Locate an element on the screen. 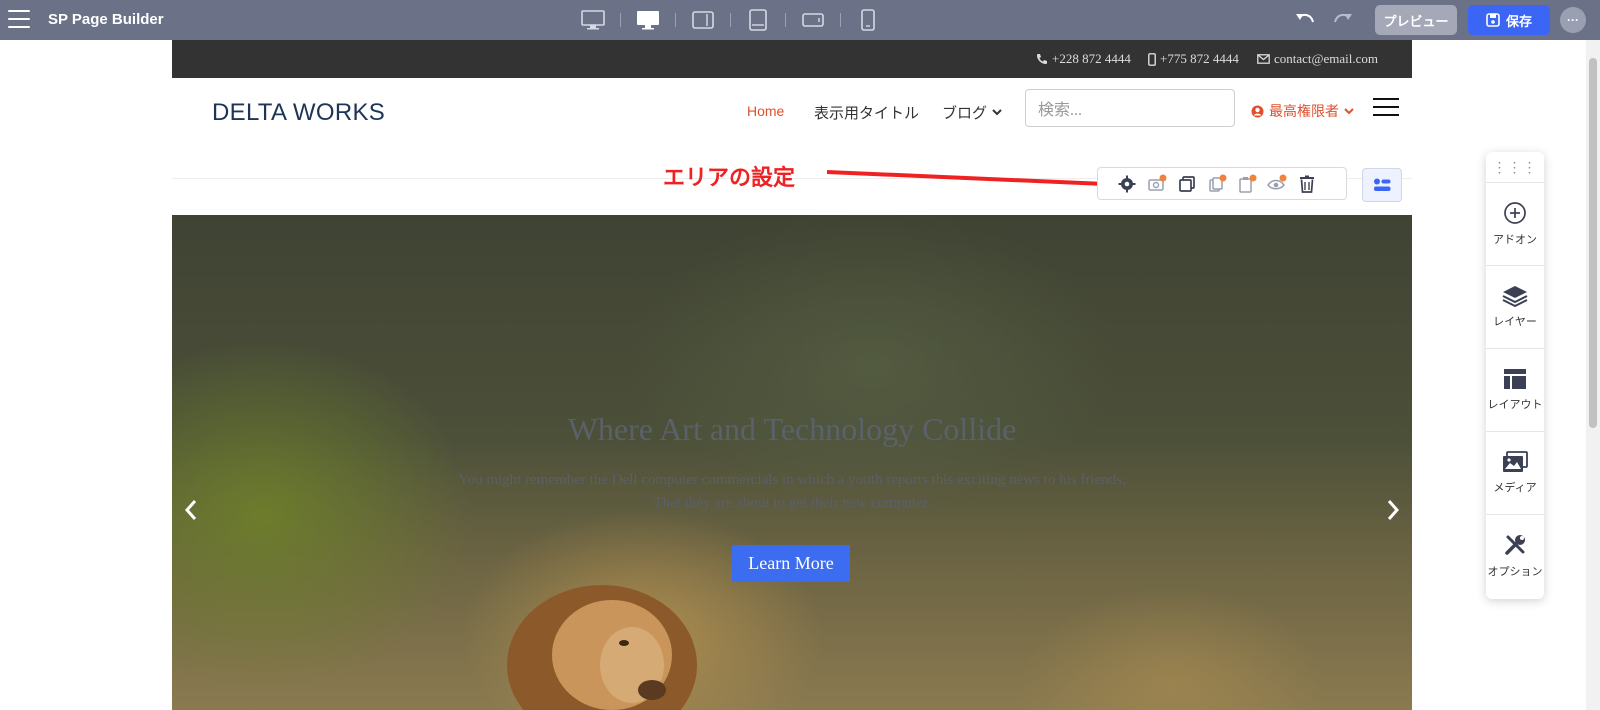 This screenshot has width=1600, height=710. phone1-contact: +228 872 4444 is located at coordinates (1083, 59).